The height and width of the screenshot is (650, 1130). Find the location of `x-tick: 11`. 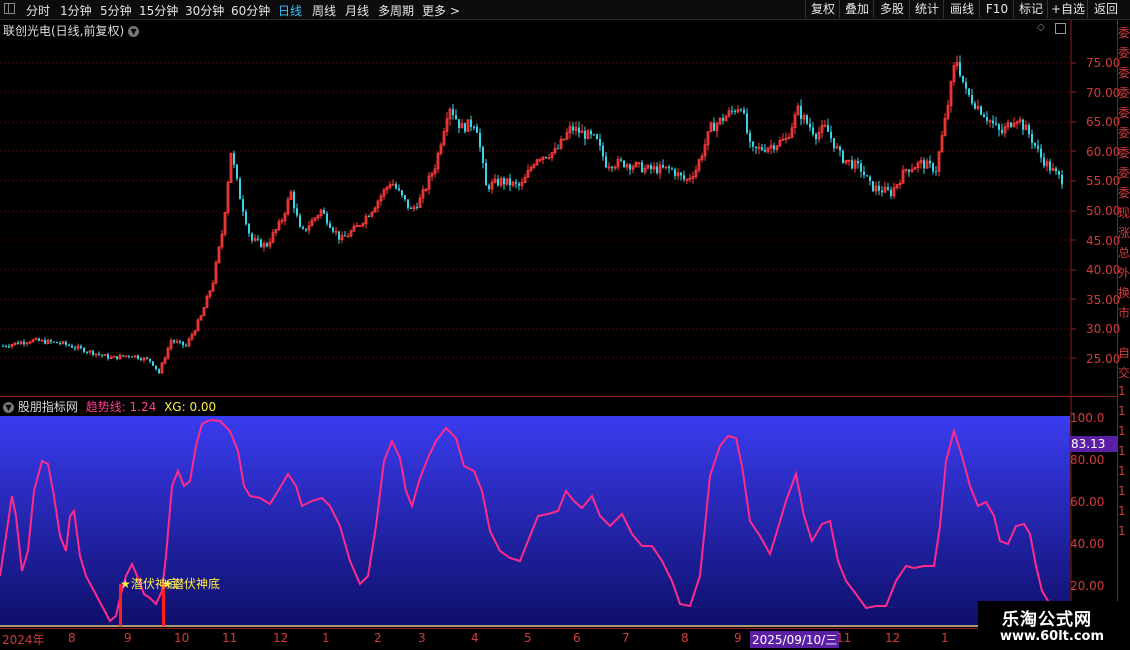

x-tick: 11 is located at coordinates (230, 638).